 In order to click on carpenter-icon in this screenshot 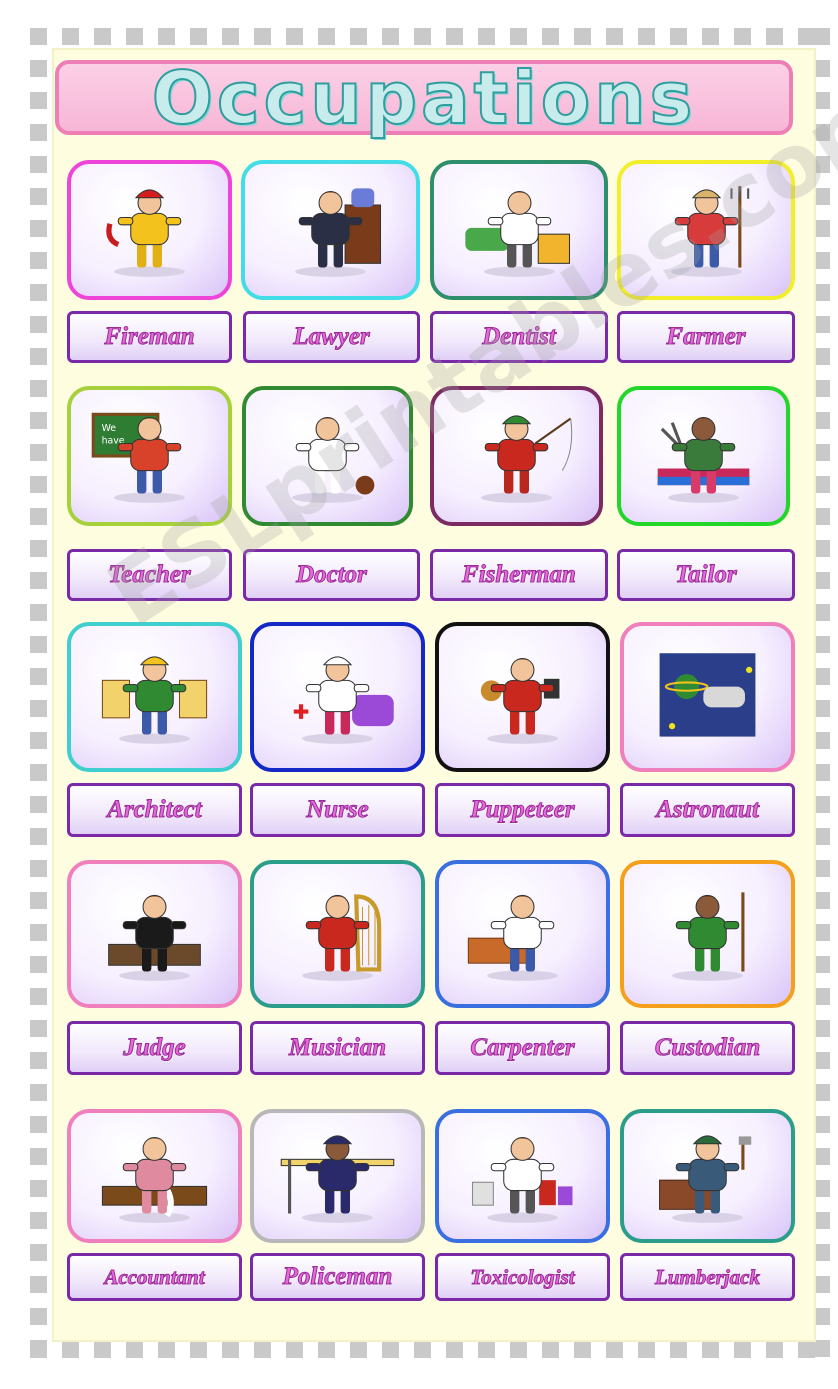, I will do `click(512, 937)`.